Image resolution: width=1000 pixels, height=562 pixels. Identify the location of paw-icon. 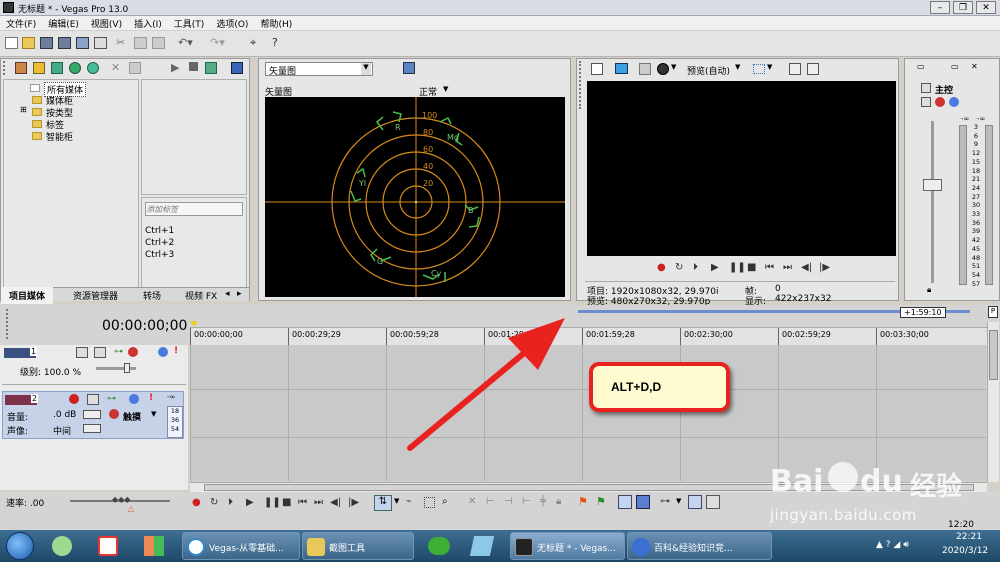
(843, 477).